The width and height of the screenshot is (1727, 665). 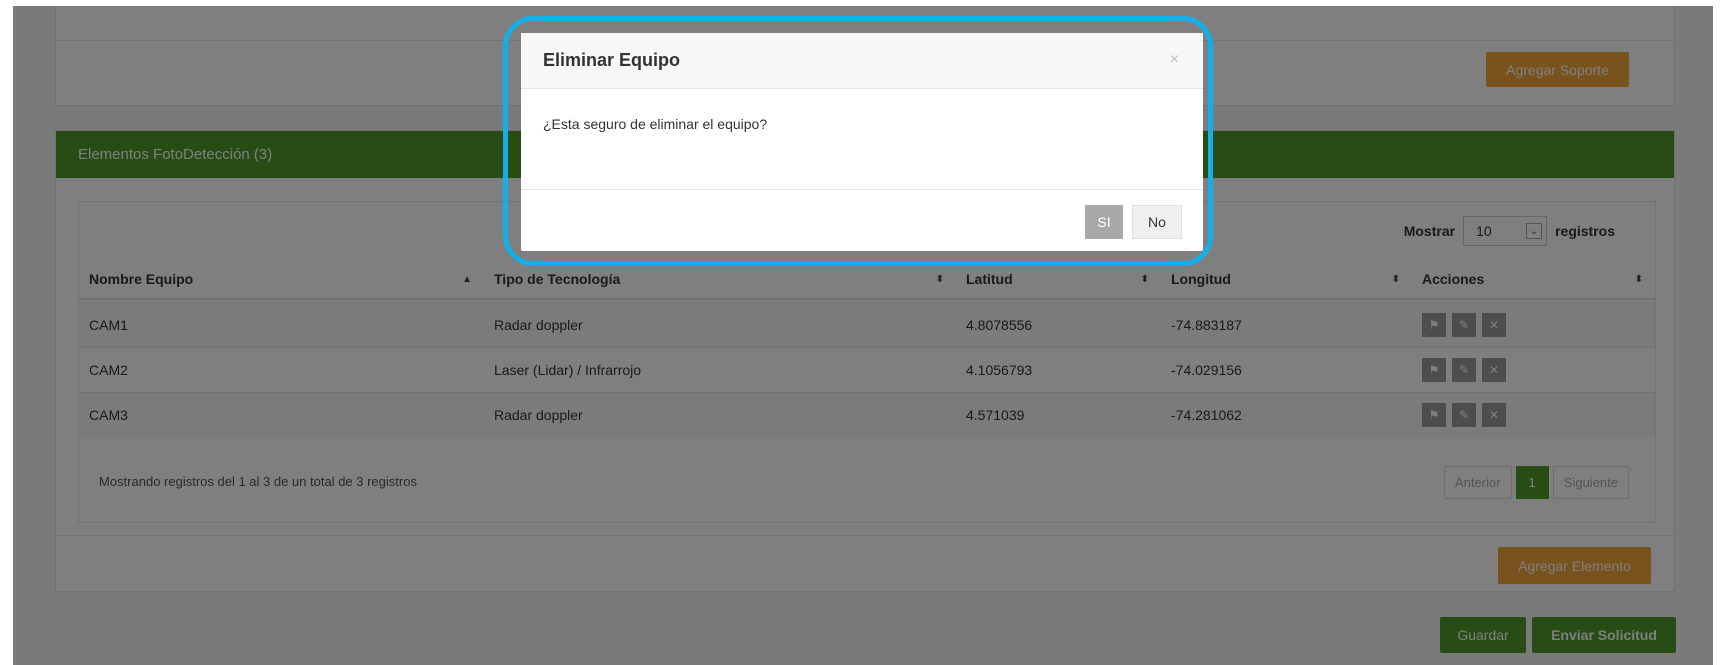 I want to click on confirm-yes-button: SI, so click(x=1104, y=222).